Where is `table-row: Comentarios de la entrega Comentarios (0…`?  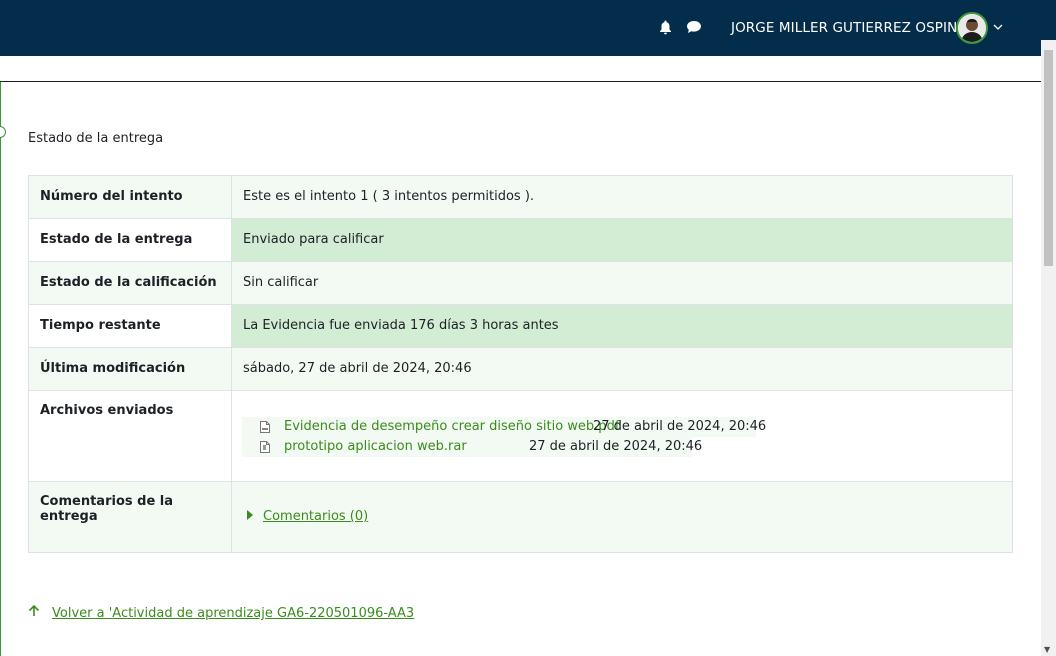
table-row: Comentarios de la entrega Comentarios (0… is located at coordinates (520, 517).